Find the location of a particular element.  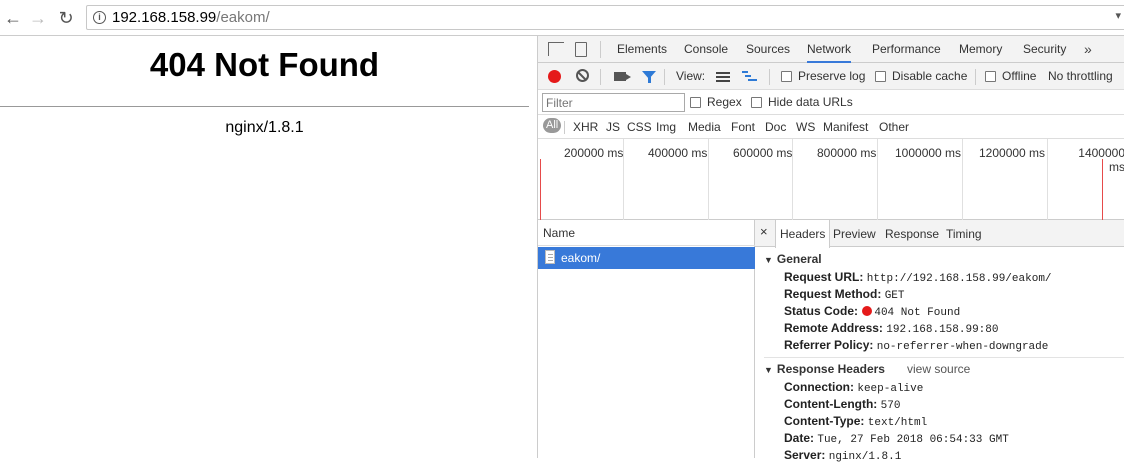

large-rows-icon is located at coordinates (723, 77).